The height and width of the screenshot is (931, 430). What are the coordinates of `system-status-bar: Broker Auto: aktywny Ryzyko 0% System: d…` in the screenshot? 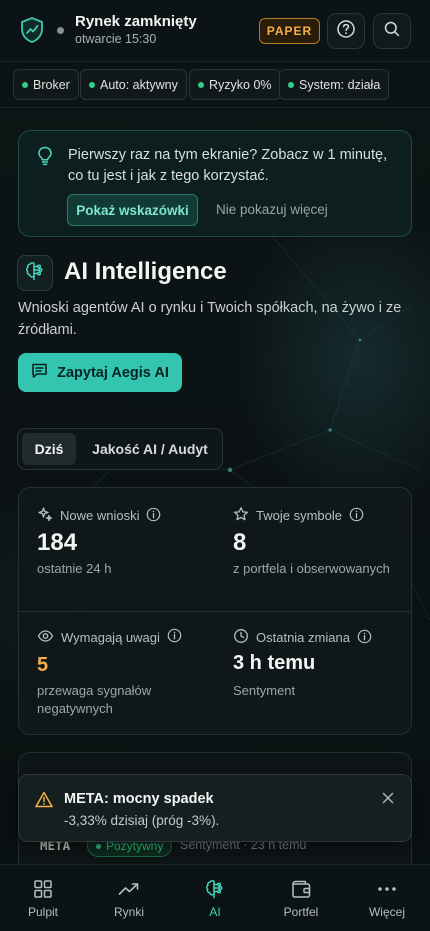 It's located at (215, 85).